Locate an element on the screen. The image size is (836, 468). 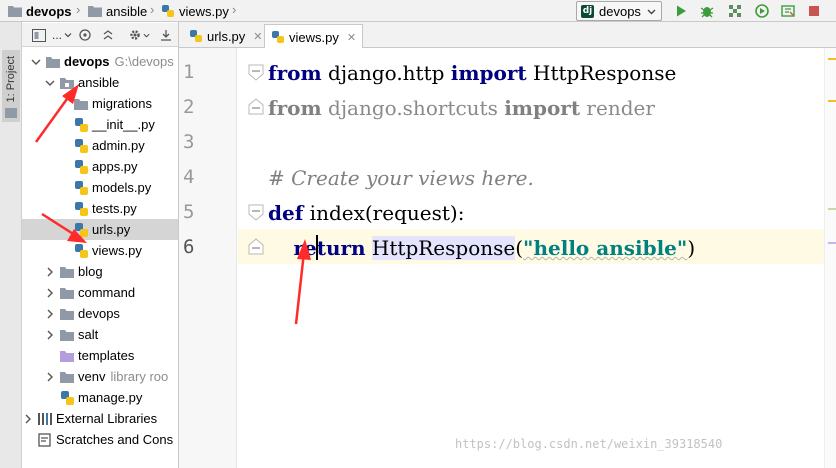
build-icon is located at coordinates (788, 11).